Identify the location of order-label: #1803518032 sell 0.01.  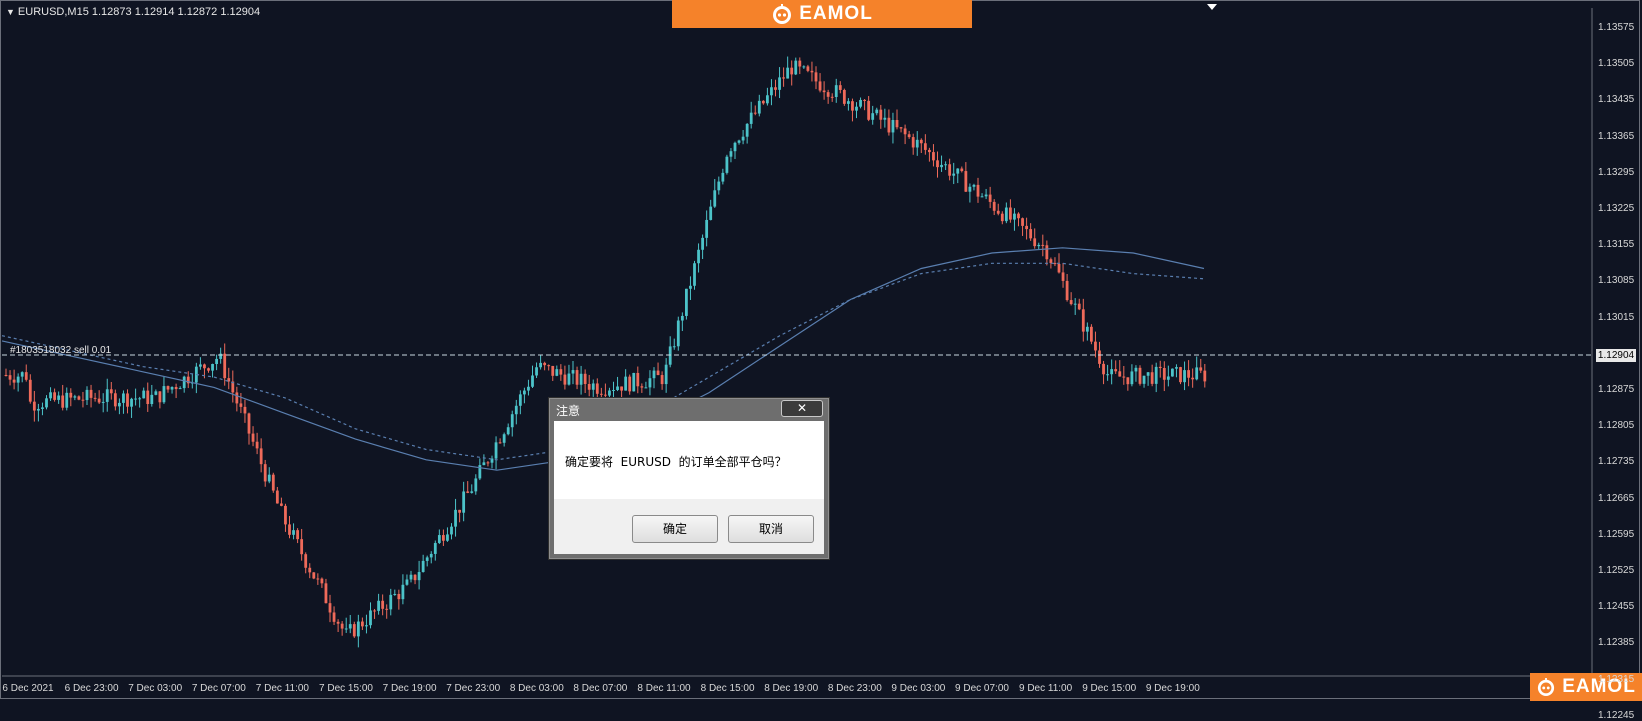
(60, 350).